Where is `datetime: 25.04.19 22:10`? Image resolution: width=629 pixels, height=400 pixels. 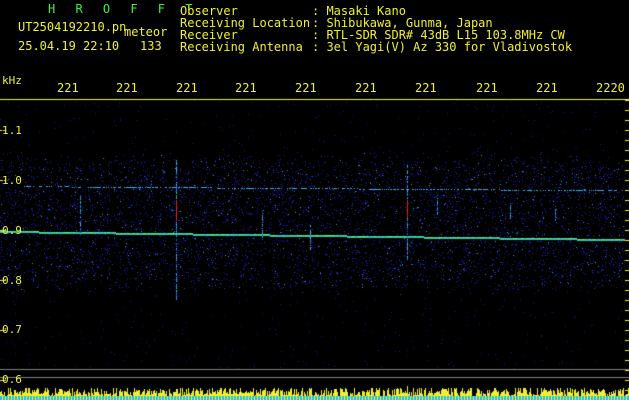
datetime: 25.04.19 22:10 is located at coordinates (69, 46).